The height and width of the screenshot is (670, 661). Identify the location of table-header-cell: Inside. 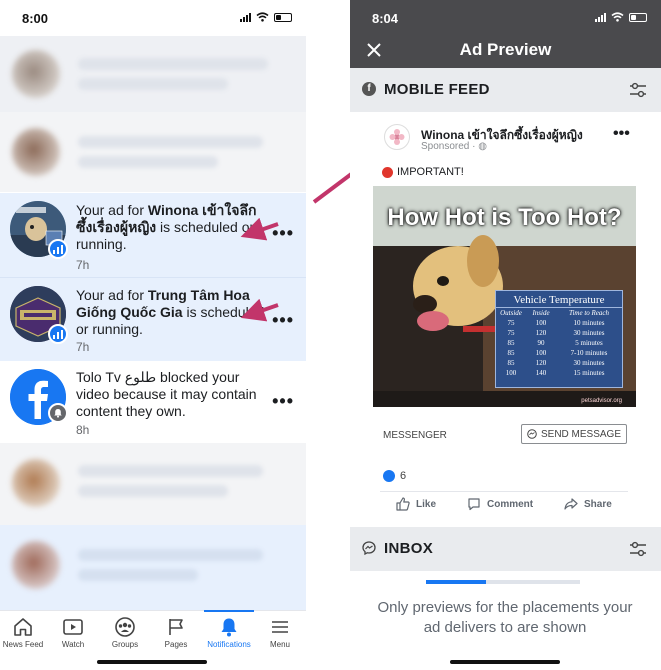
(541, 313).